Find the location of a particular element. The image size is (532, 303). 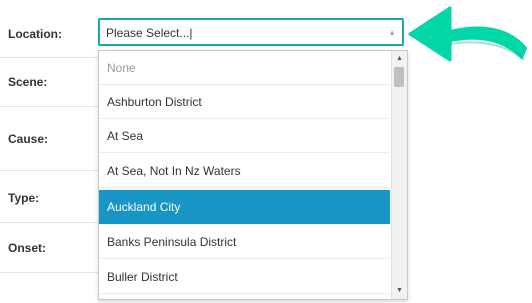

location-select: Please Select...| ▲ is located at coordinates (251, 32).